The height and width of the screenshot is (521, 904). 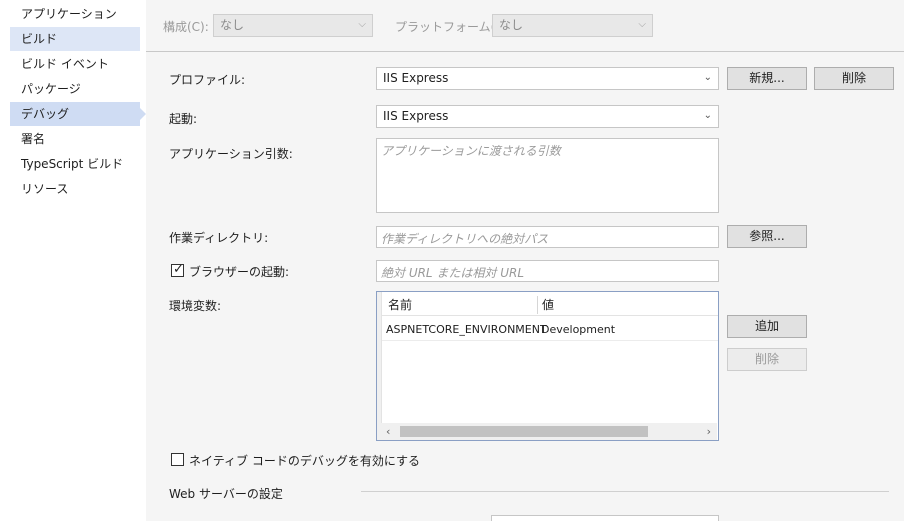 What do you see at coordinates (537, 305) in the screenshot?
I see `column-divider` at bounding box center [537, 305].